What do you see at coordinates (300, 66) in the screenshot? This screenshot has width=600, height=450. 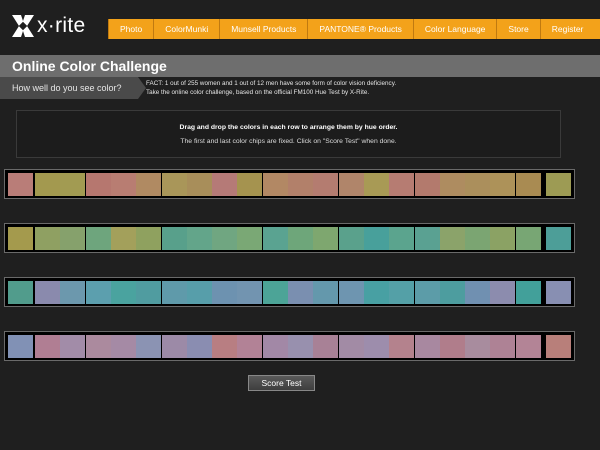 I see `title-bar: Online Color Challenge` at bounding box center [300, 66].